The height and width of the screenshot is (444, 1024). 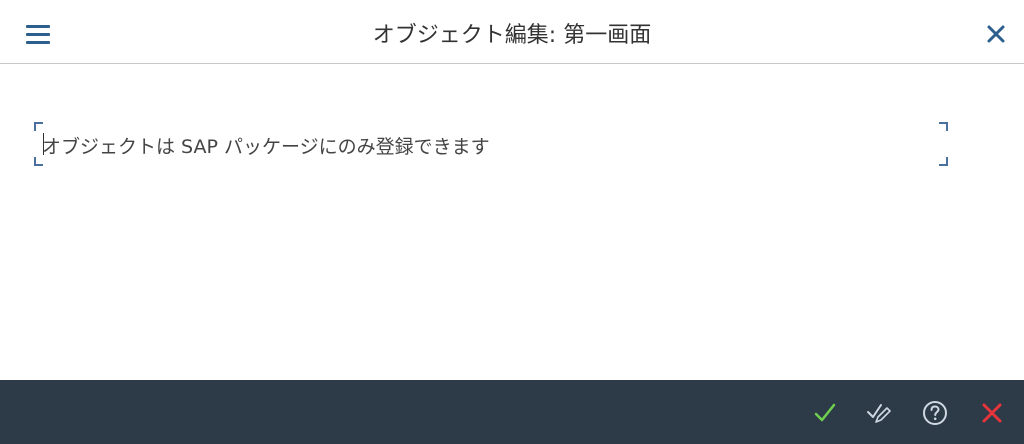 I want to click on cancel-icon, so click(x=992, y=413).